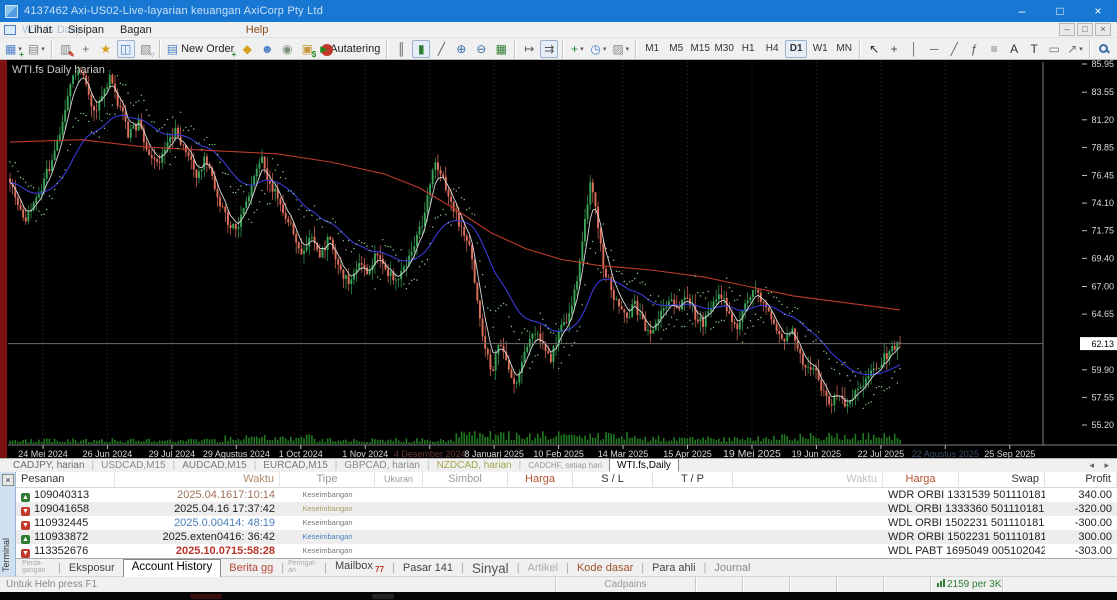 The height and width of the screenshot is (600, 1117). What do you see at coordinates (1022, 11) in the screenshot?
I see `minimize-button: –` at bounding box center [1022, 11].